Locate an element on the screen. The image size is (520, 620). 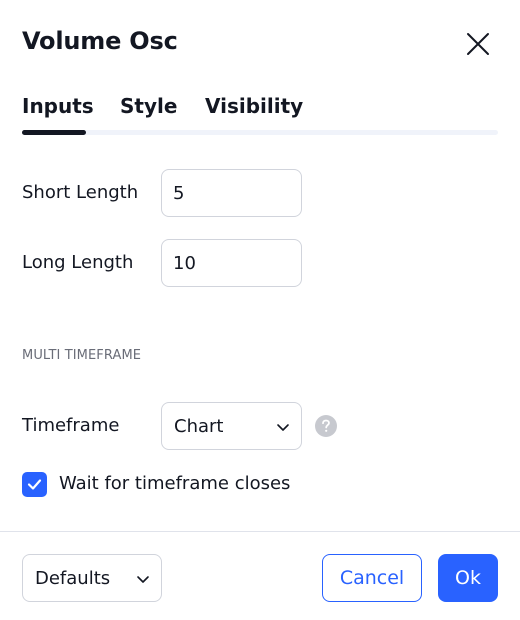
footer-divider is located at coordinates (260, 531).